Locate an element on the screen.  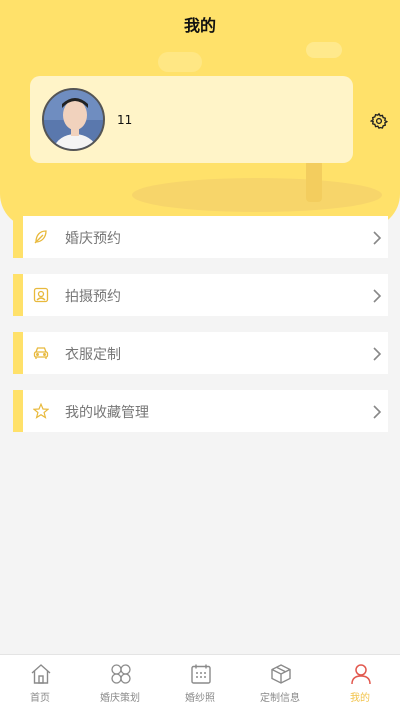
tab-wedding-photos: 婚纱照 is located at coordinates (200, 680).